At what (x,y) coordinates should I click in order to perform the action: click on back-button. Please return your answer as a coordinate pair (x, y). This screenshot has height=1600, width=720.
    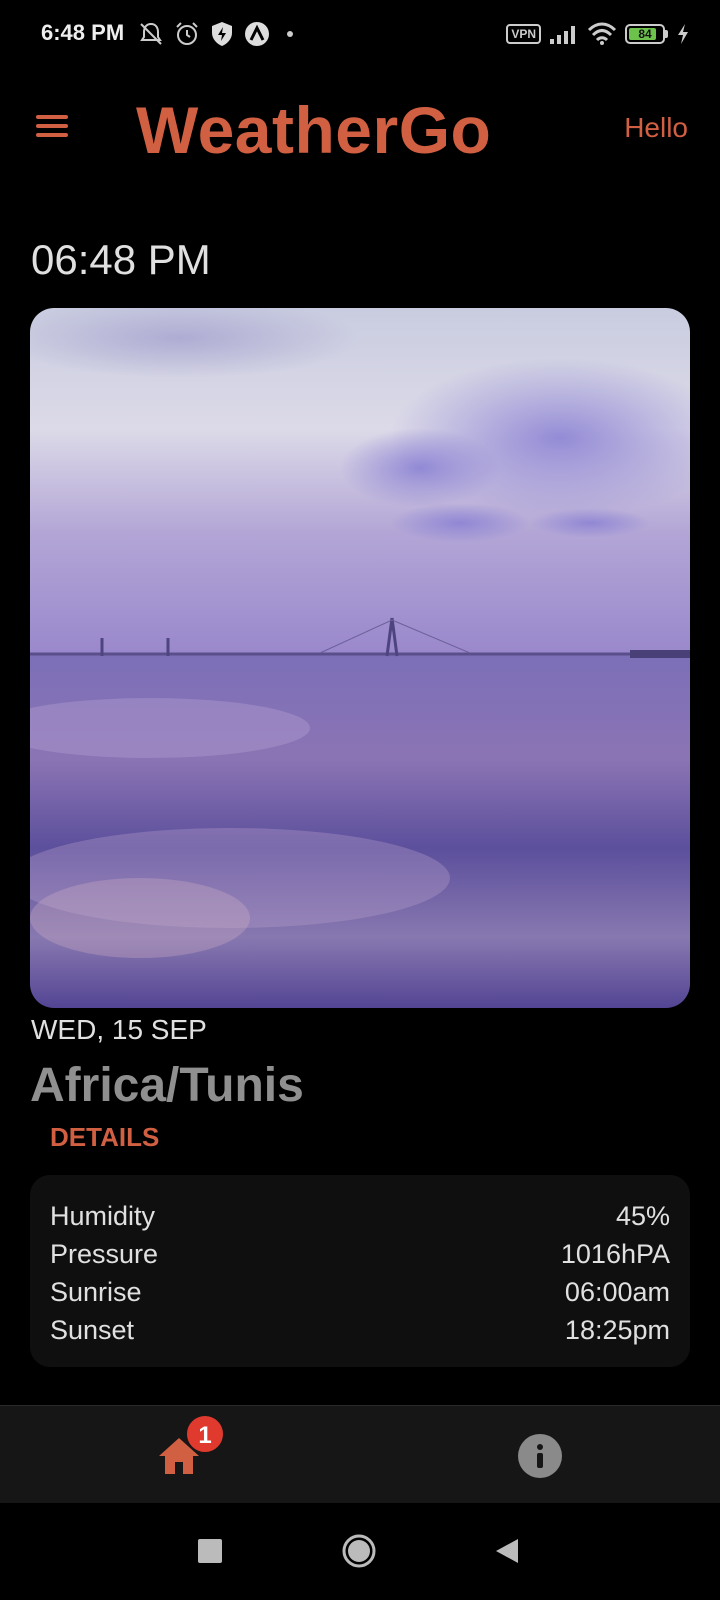
    Looking at the image, I should click on (507, 1551).